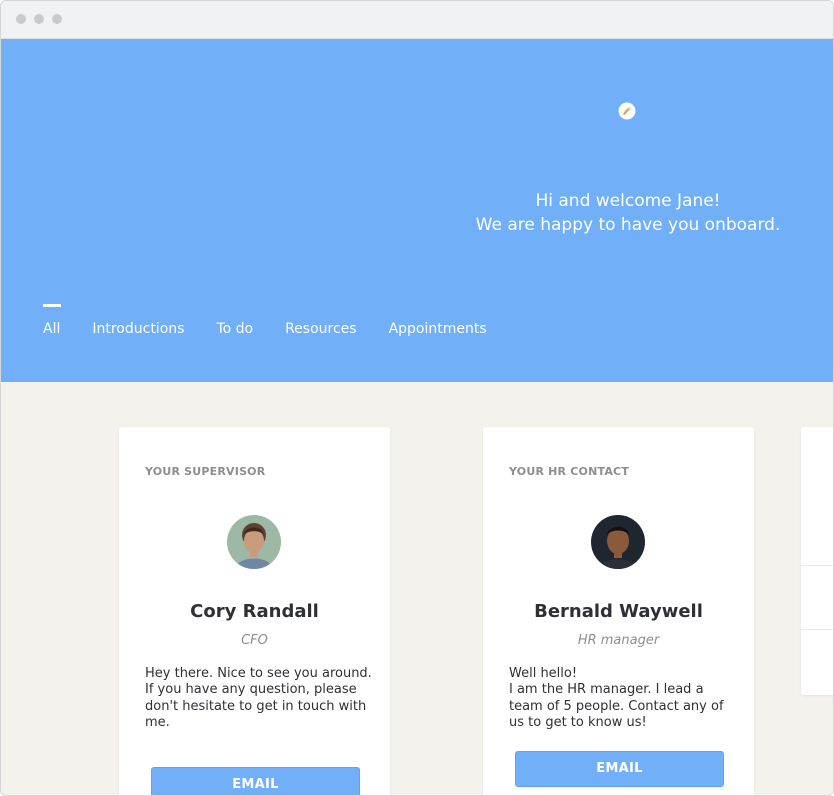 The height and width of the screenshot is (796, 834). I want to click on feather-logo-icon, so click(627, 111).